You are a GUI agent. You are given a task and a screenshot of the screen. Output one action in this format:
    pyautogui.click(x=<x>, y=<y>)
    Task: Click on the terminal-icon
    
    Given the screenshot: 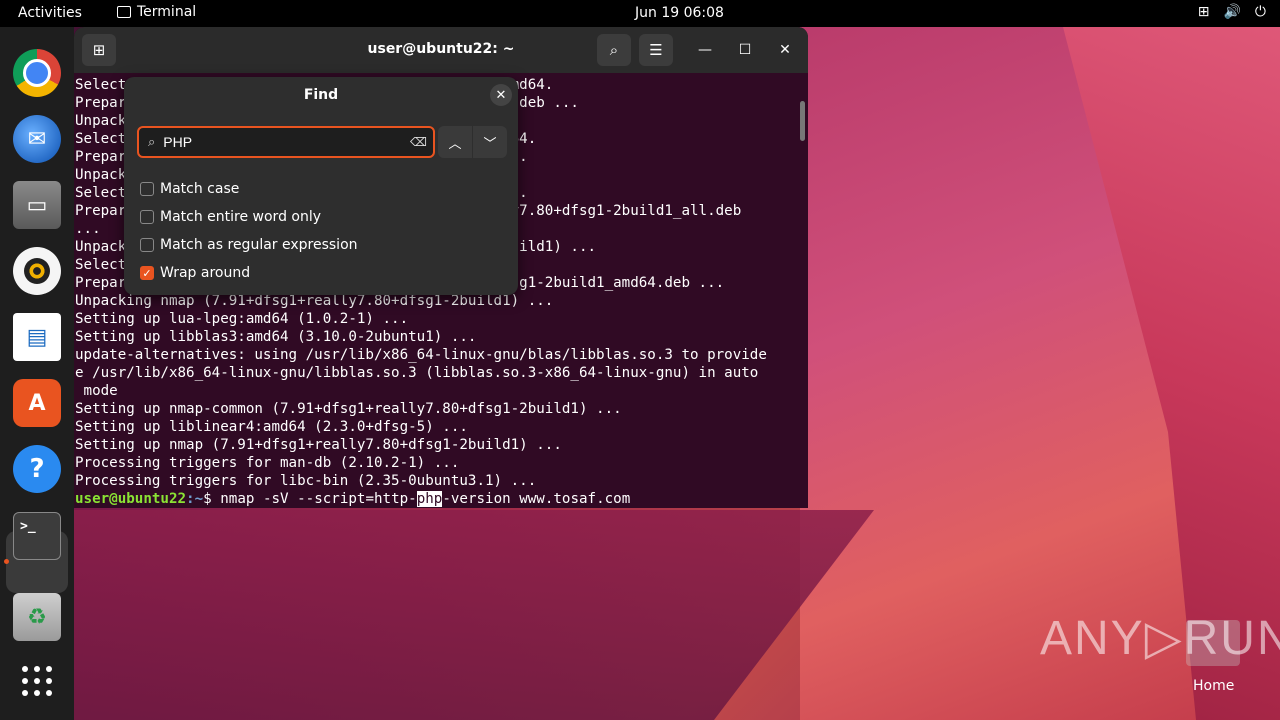 What is the action you would take?
    pyautogui.click(x=124, y=12)
    